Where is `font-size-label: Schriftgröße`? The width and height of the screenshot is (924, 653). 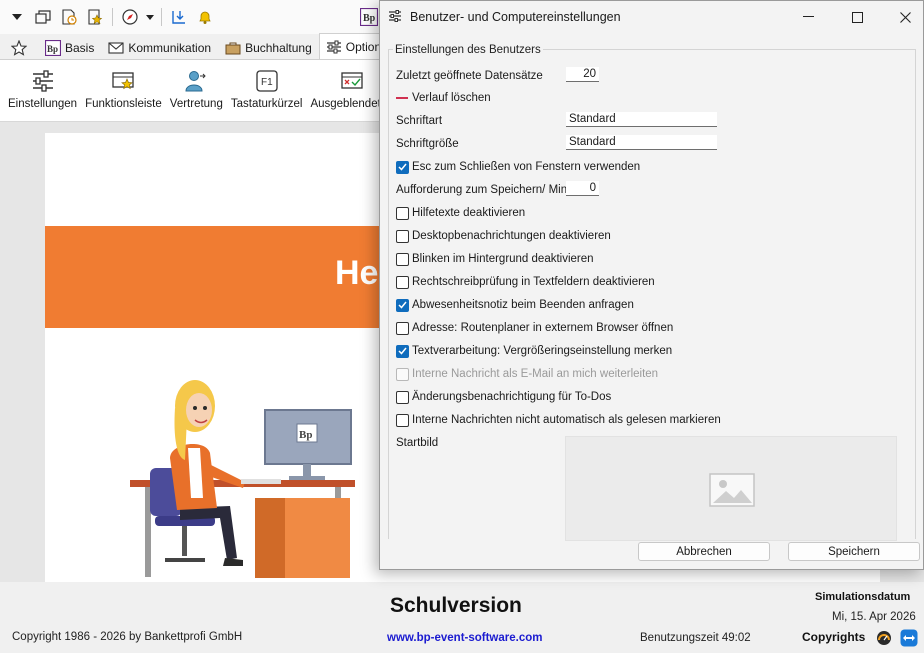 font-size-label: Schriftgröße is located at coordinates (427, 144).